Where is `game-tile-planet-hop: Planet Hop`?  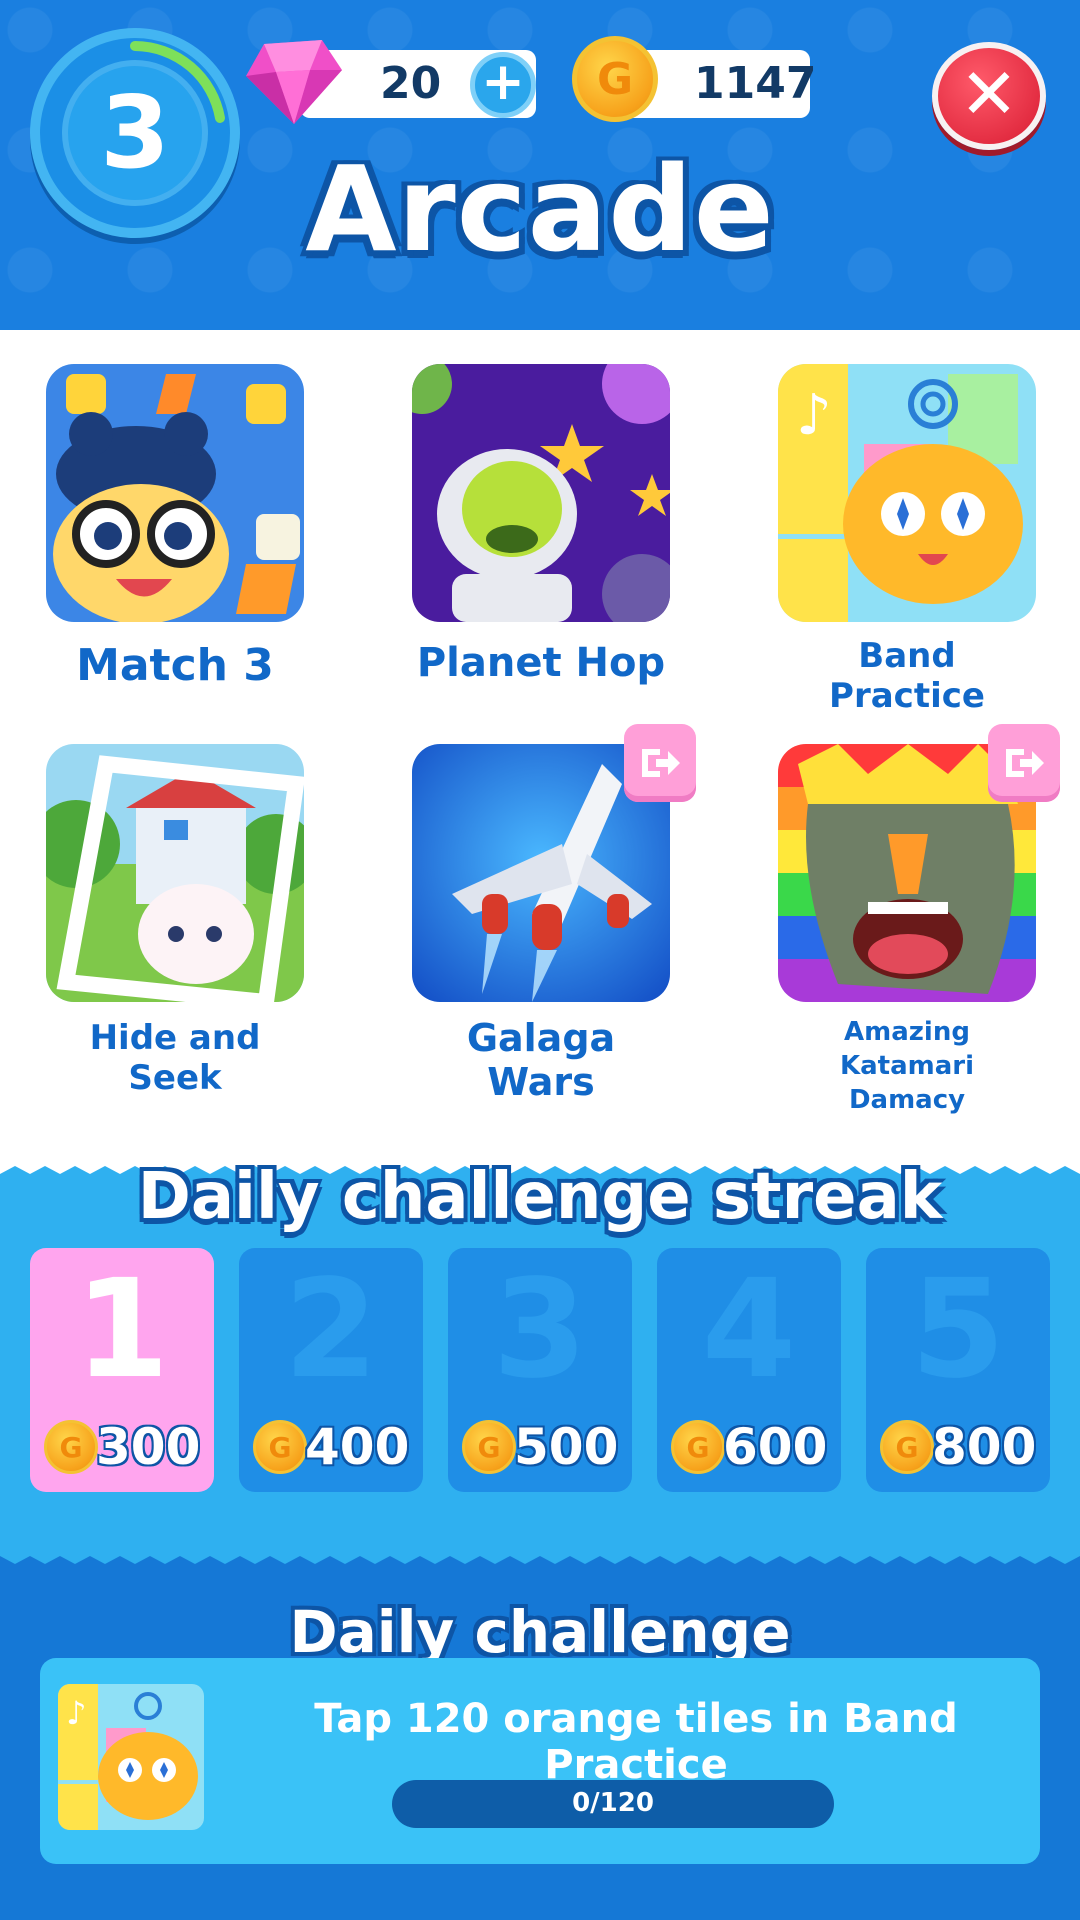 game-tile-planet-hop: Planet Hop is located at coordinates (541, 525).